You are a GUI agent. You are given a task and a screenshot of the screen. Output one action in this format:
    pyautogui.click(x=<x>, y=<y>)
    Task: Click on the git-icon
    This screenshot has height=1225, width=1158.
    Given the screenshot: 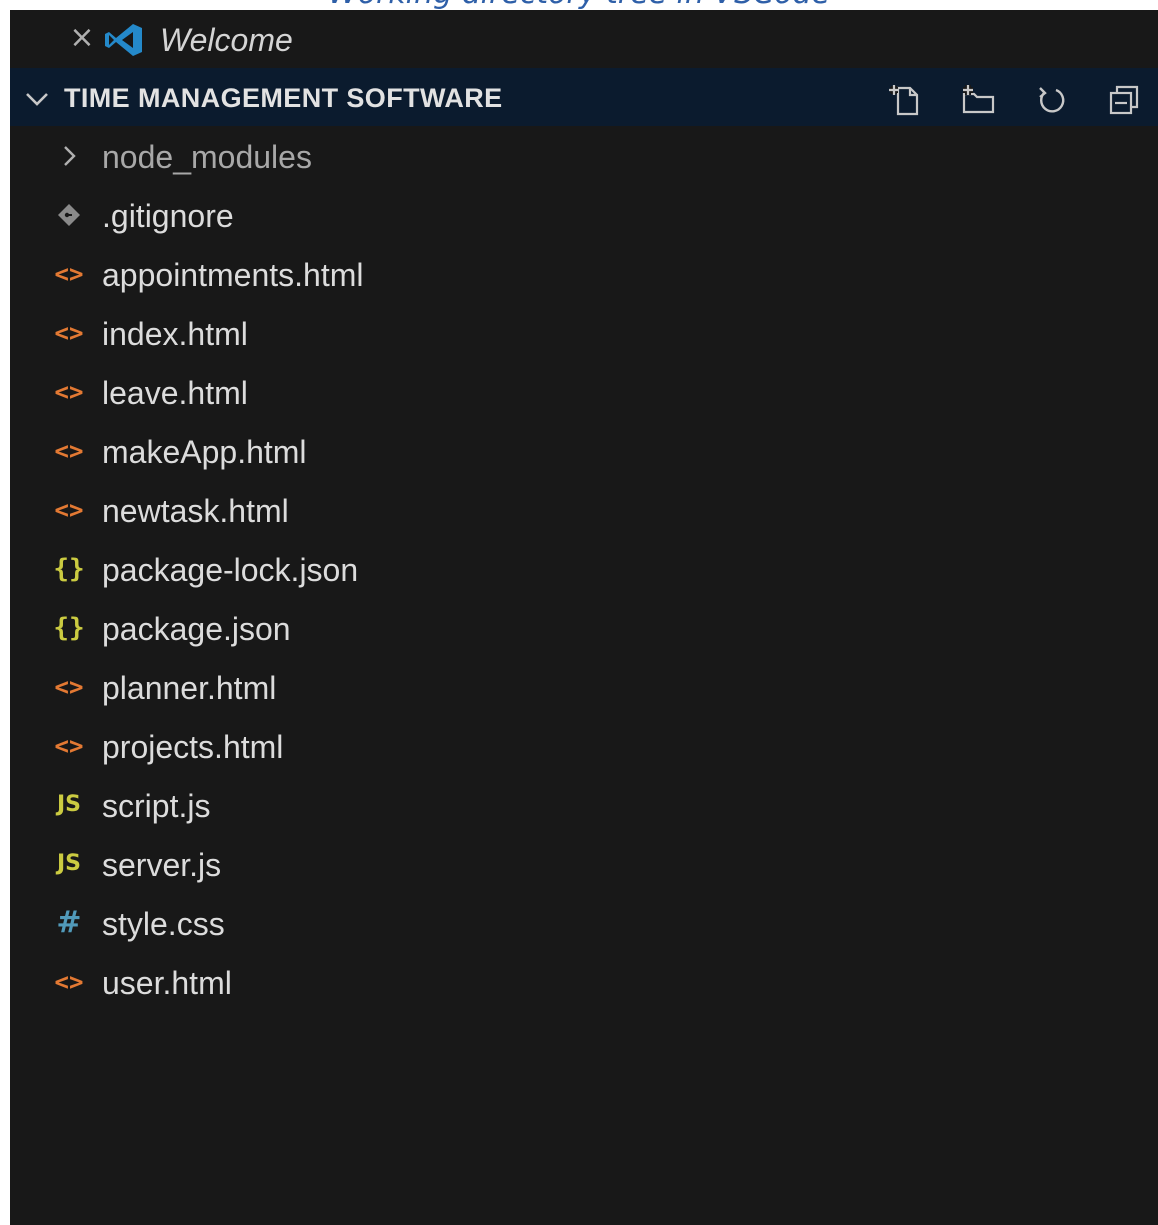 What is the action you would take?
    pyautogui.click(x=69, y=215)
    